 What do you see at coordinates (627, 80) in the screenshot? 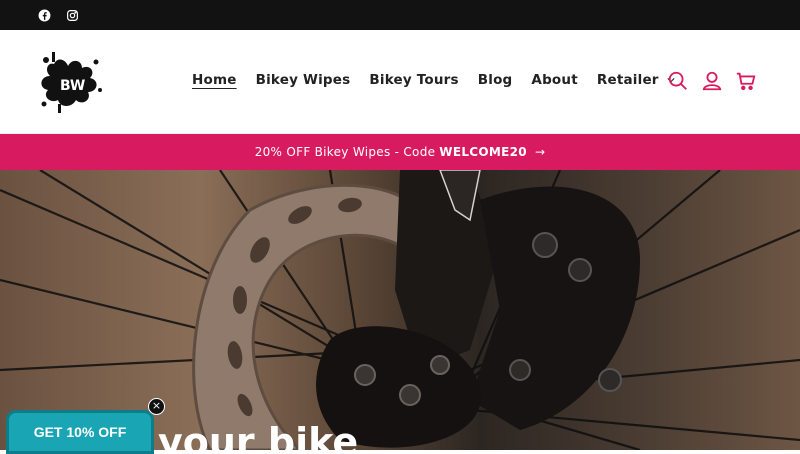
I see `nav-item-retailer-label: Retailer` at bounding box center [627, 80].